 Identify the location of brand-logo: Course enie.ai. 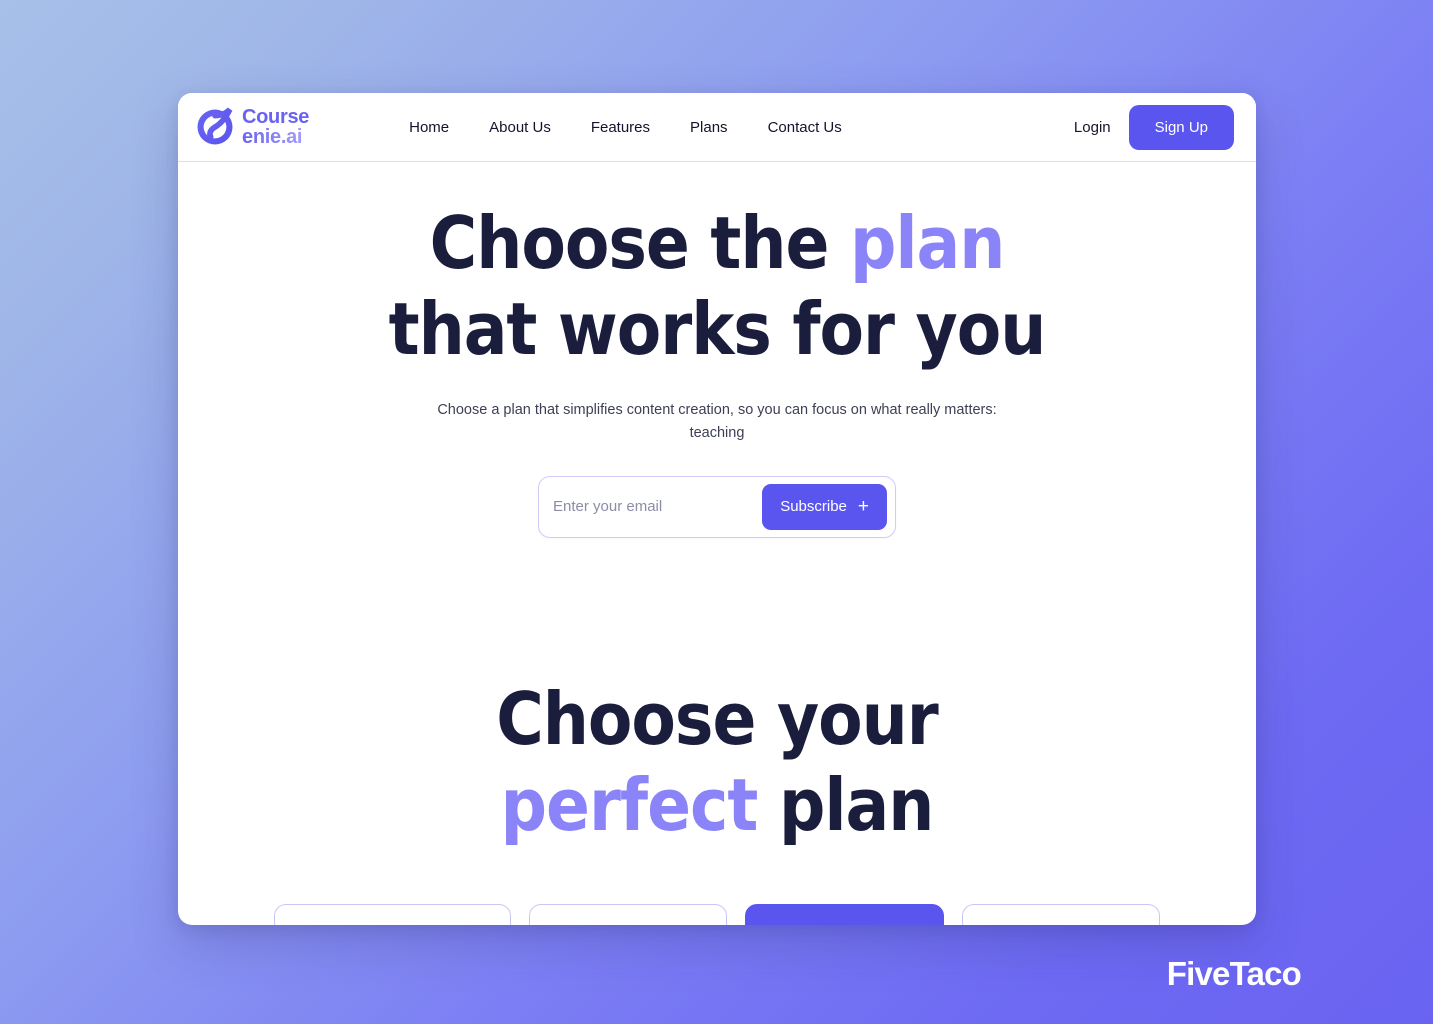
(251, 127).